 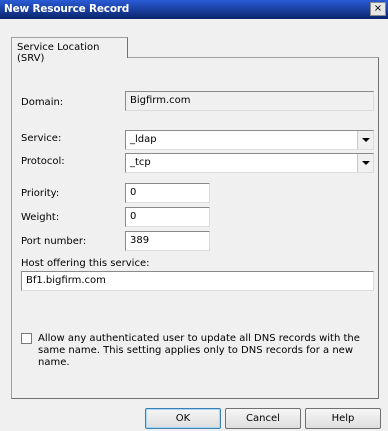 I want to click on host-label: Host offering this service:, so click(x=85, y=263).